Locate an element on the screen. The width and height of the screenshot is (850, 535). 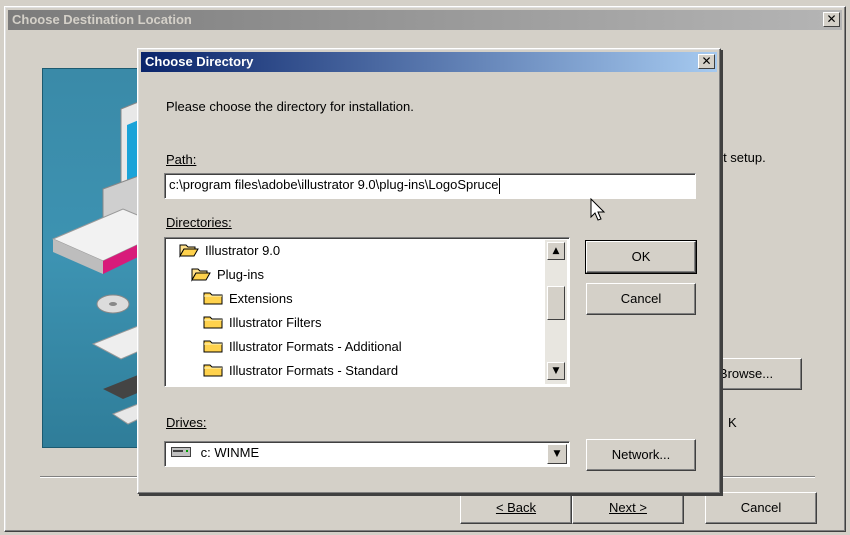
dialog-titlebar: Choose Directory ✕ is located at coordinates (429, 62).